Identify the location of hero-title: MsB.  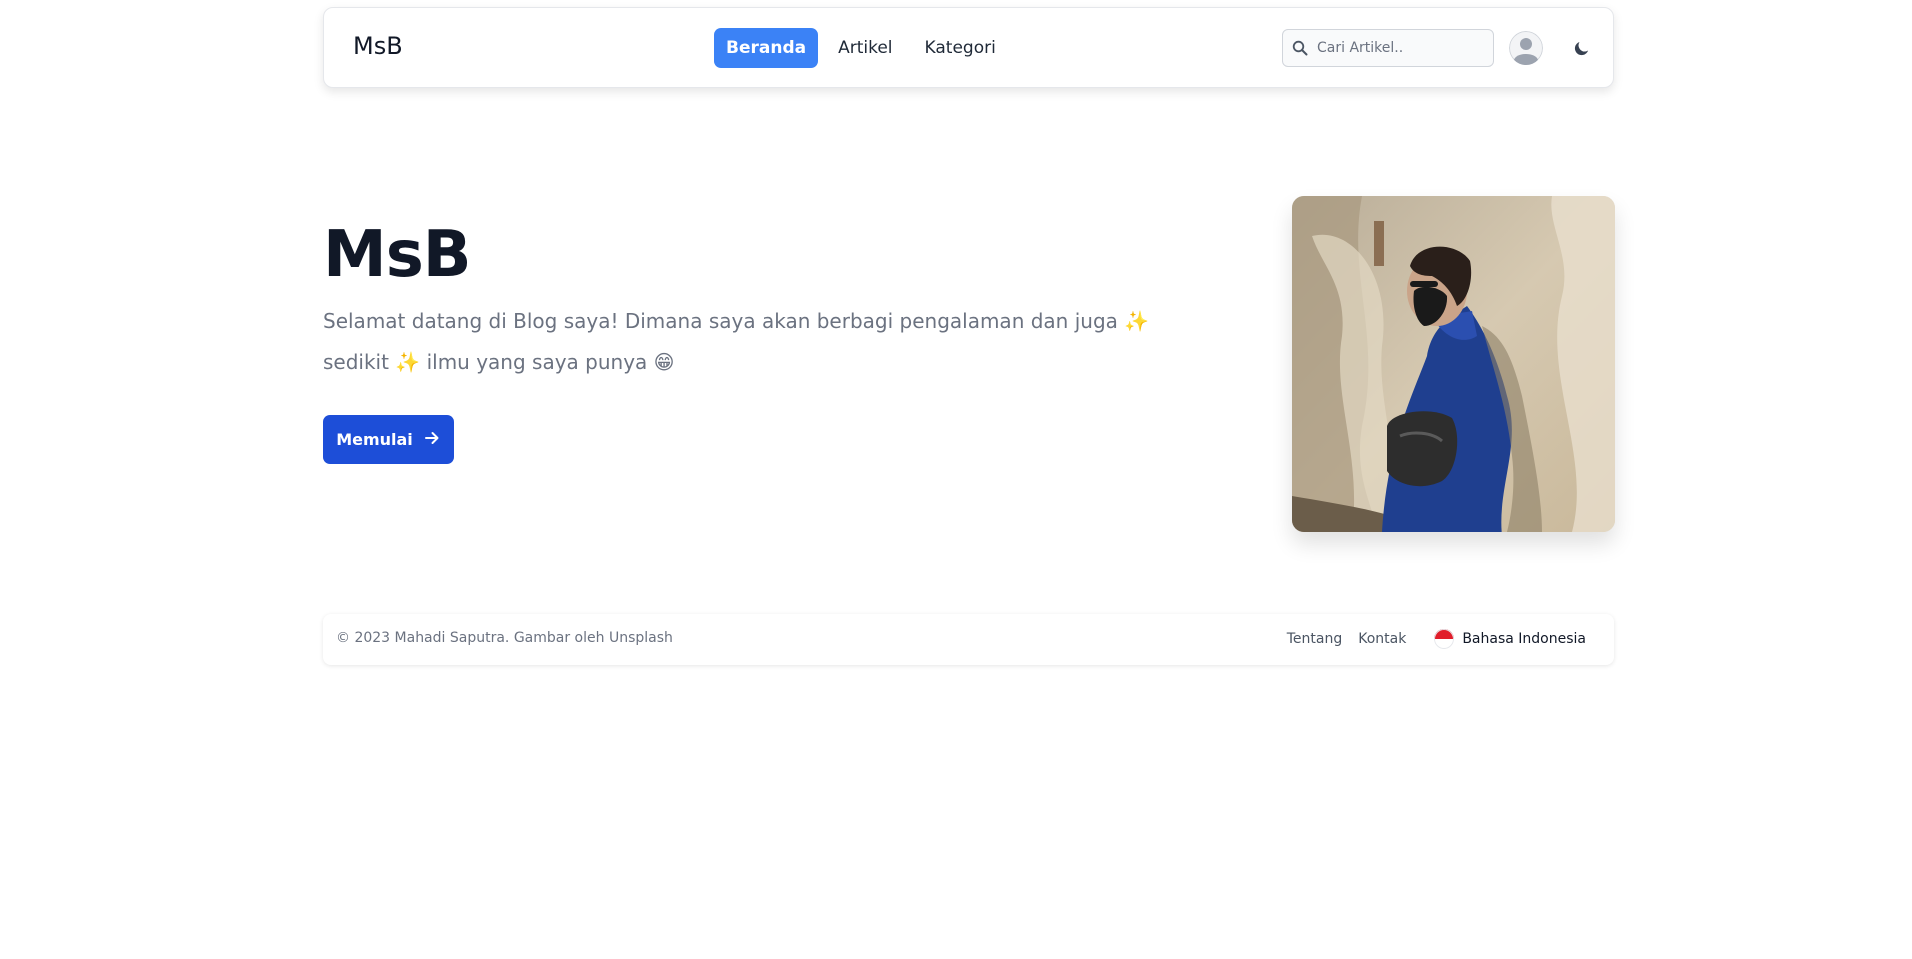
(397, 255).